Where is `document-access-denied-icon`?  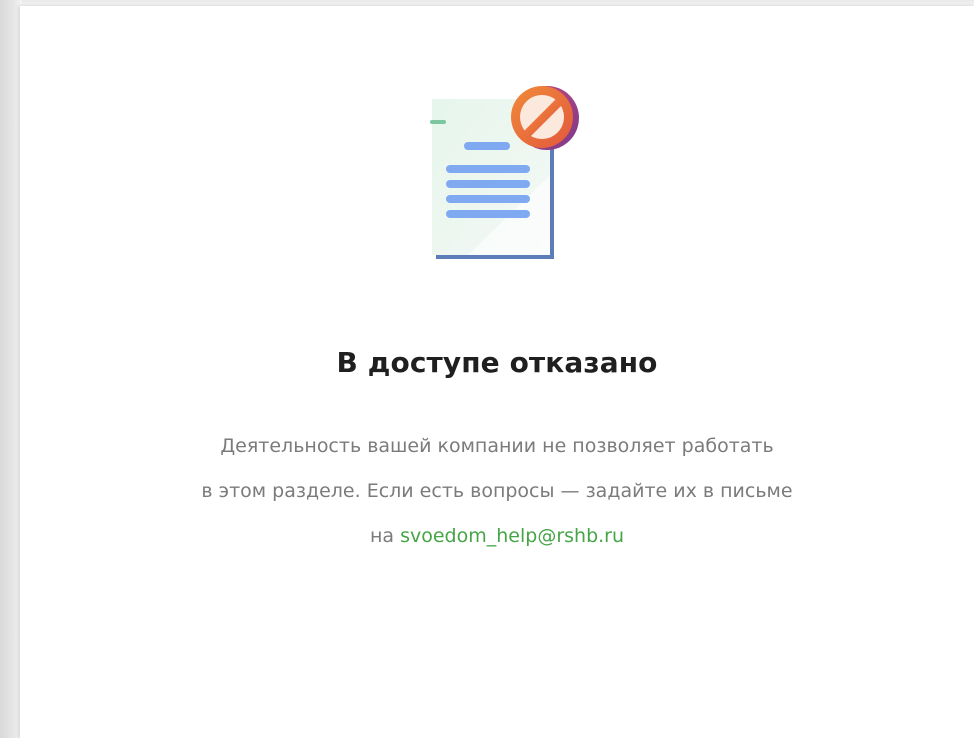 document-access-denied-icon is located at coordinates (503, 175).